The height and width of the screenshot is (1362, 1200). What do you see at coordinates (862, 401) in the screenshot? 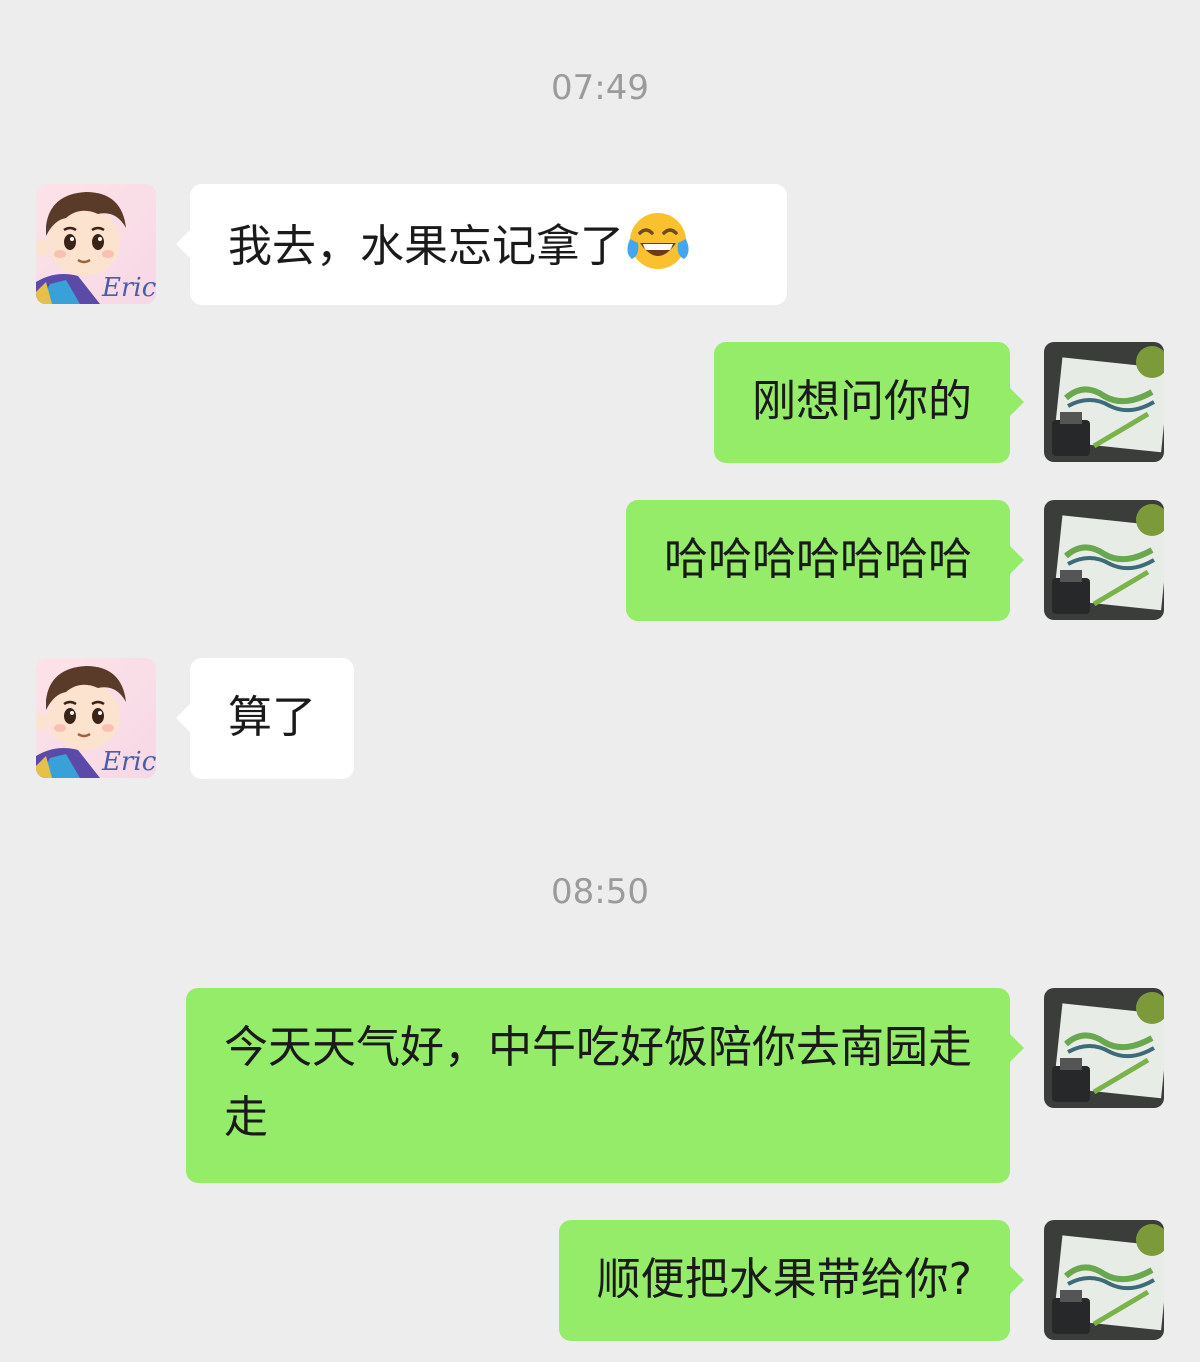
I see `message-text: 刚想问你的` at bounding box center [862, 401].